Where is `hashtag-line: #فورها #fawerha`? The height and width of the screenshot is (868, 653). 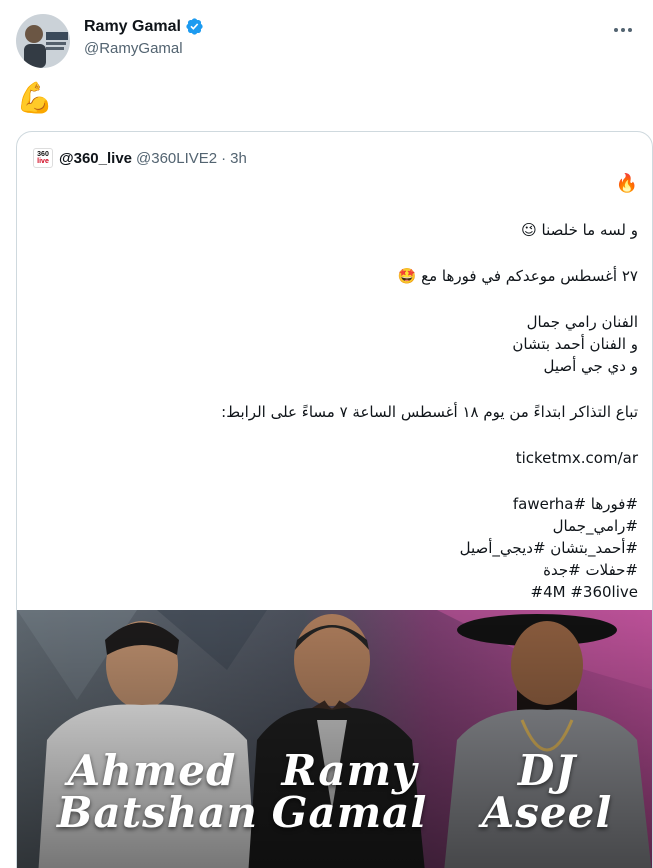
hashtag-line: #فورها #fawerha is located at coordinates (338, 505).